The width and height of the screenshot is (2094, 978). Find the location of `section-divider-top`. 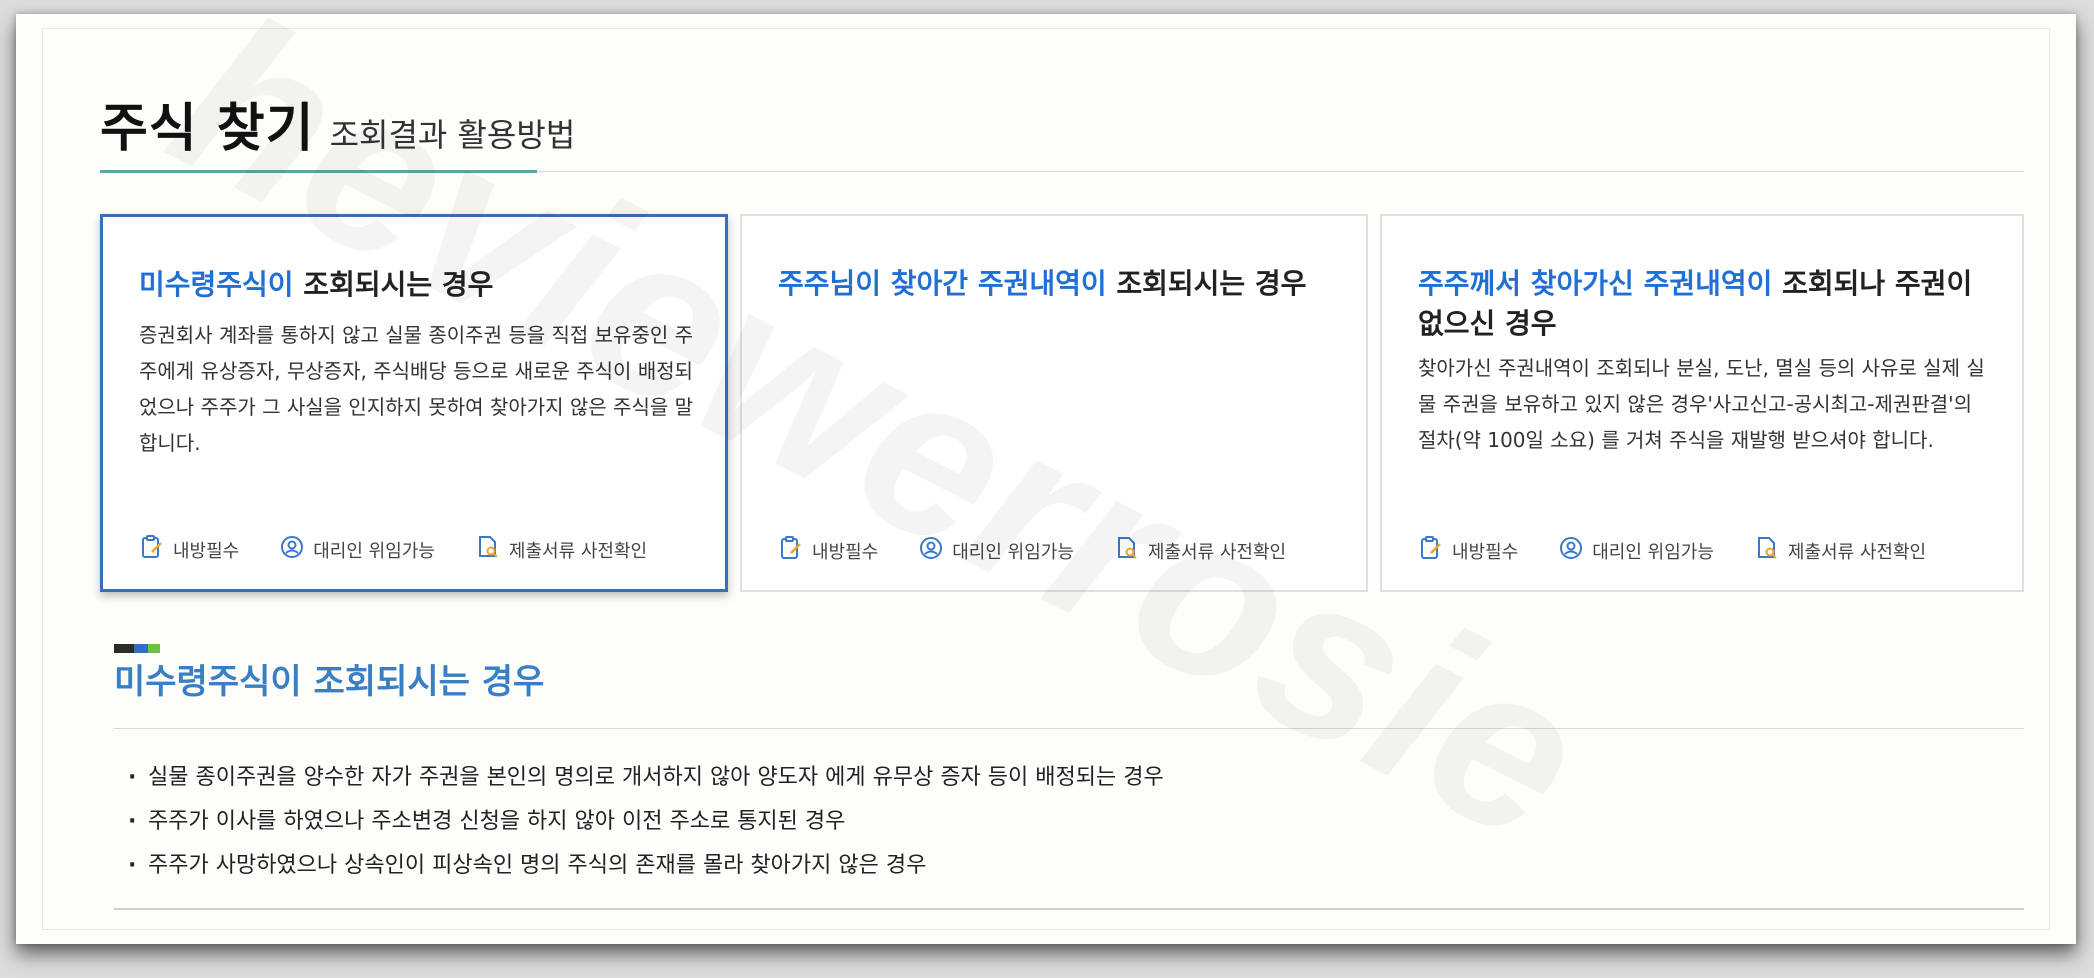

section-divider-top is located at coordinates (1069, 728).